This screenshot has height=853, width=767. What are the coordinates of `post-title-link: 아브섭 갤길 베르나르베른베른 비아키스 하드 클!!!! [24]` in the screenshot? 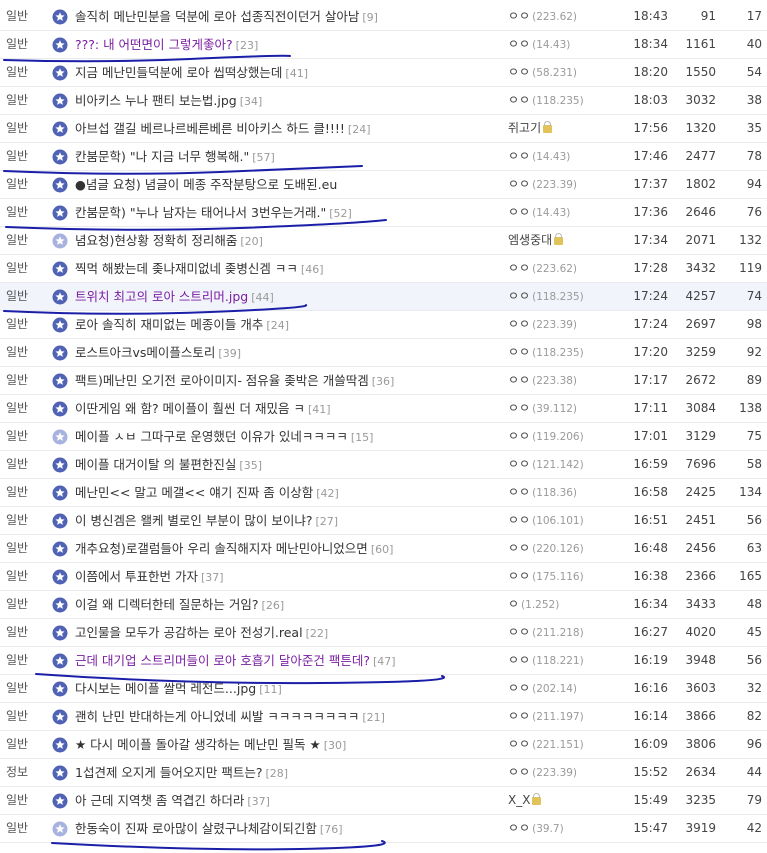 It's located at (223, 128).